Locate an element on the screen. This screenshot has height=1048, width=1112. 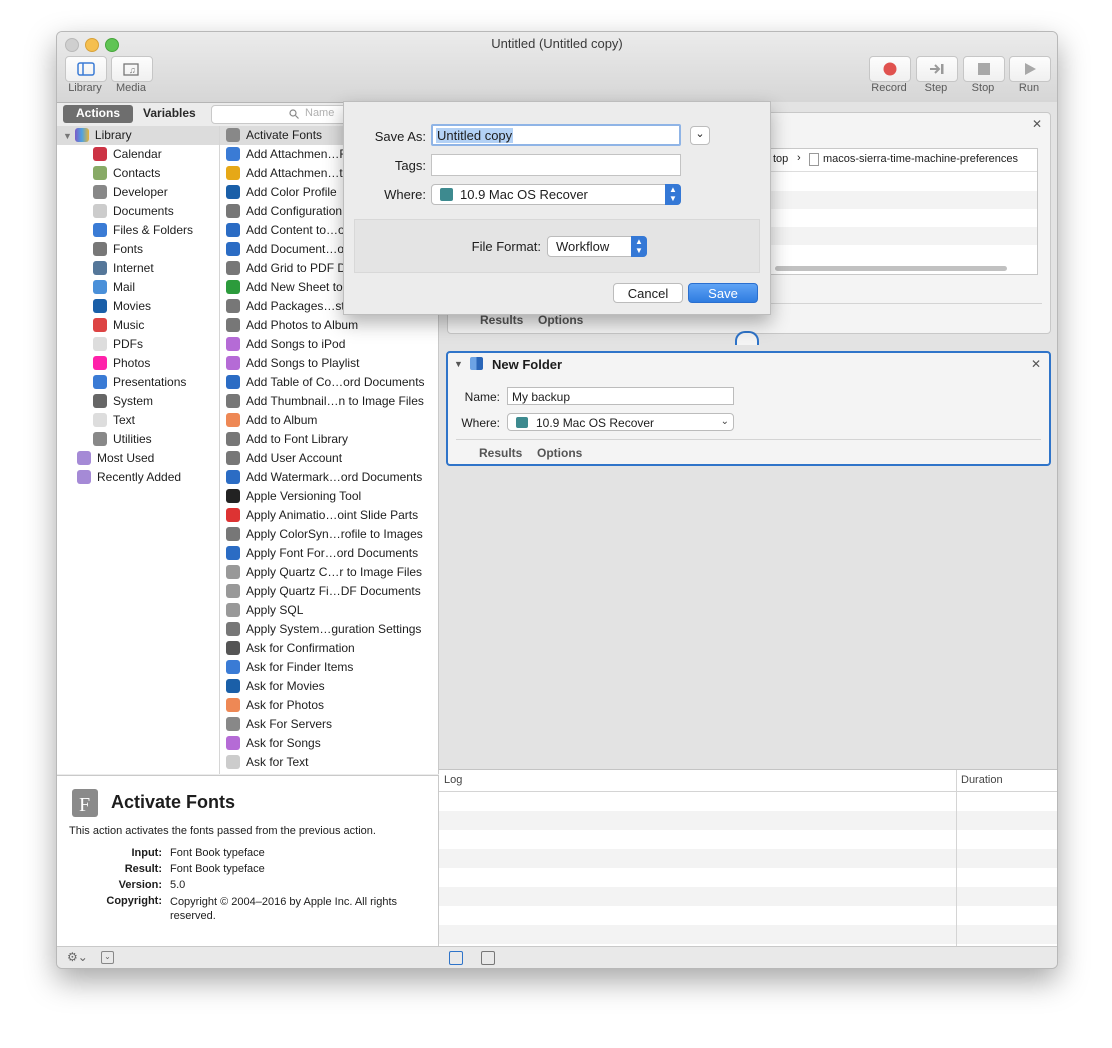
action-item: Apply Animatio…oint Slide Parts is located at coordinates (322, 515).